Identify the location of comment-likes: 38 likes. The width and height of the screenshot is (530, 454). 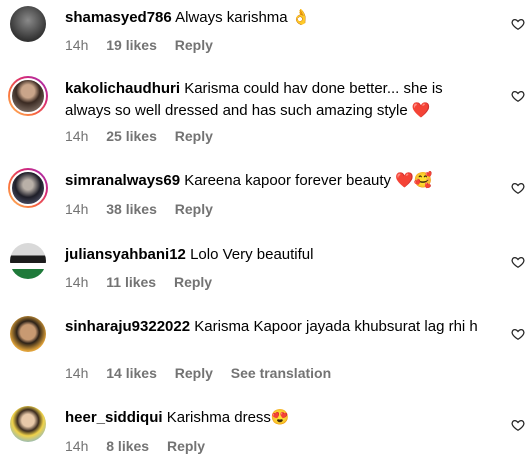
(131, 209).